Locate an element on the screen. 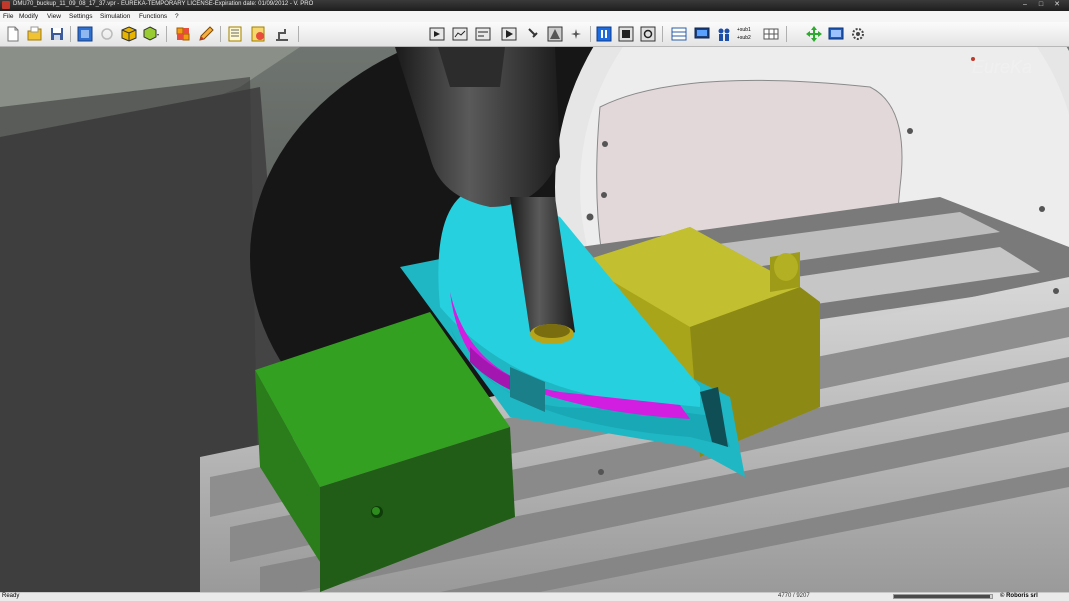  cube-menu-icon is located at coordinates (151, 34).